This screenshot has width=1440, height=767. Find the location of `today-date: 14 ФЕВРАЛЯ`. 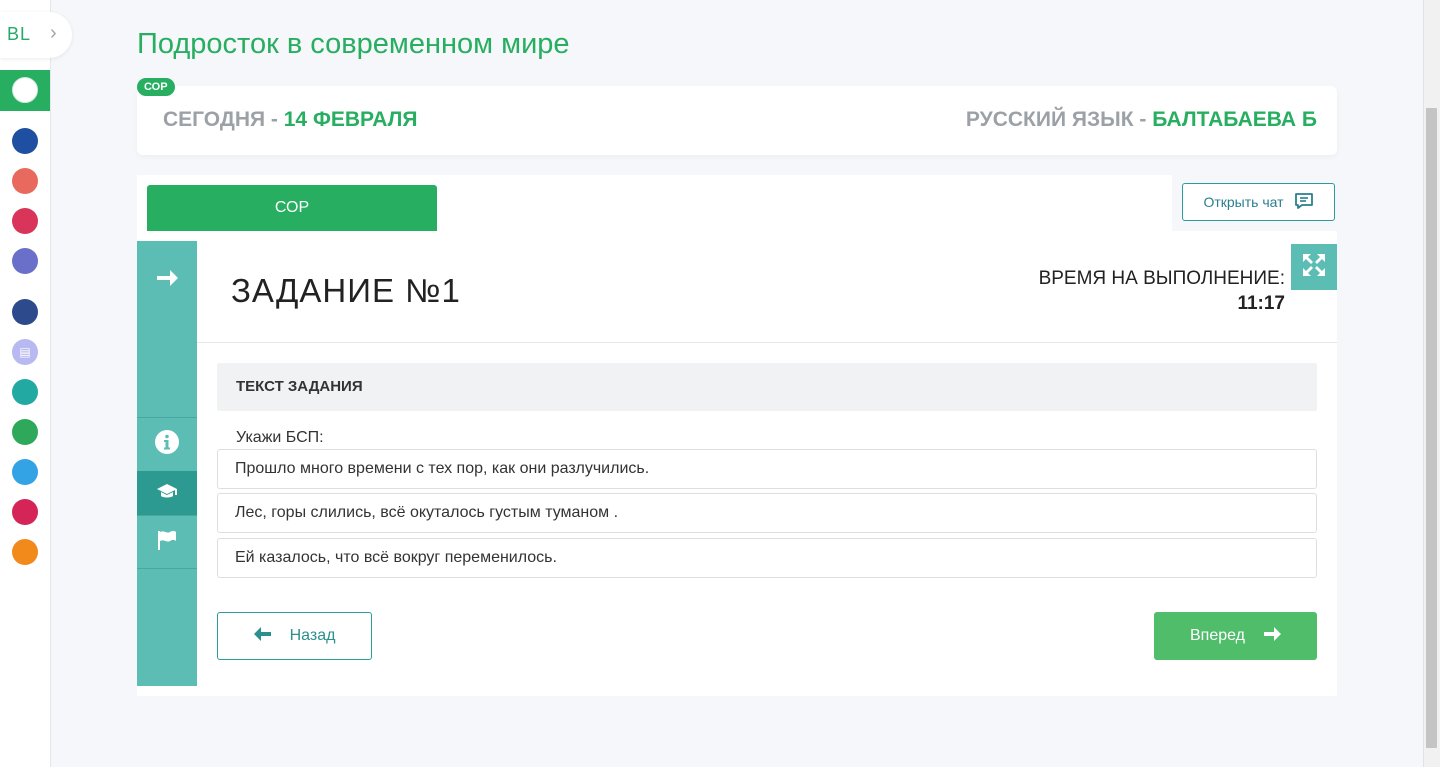

today-date: 14 ФЕВРАЛЯ is located at coordinates (350, 119).